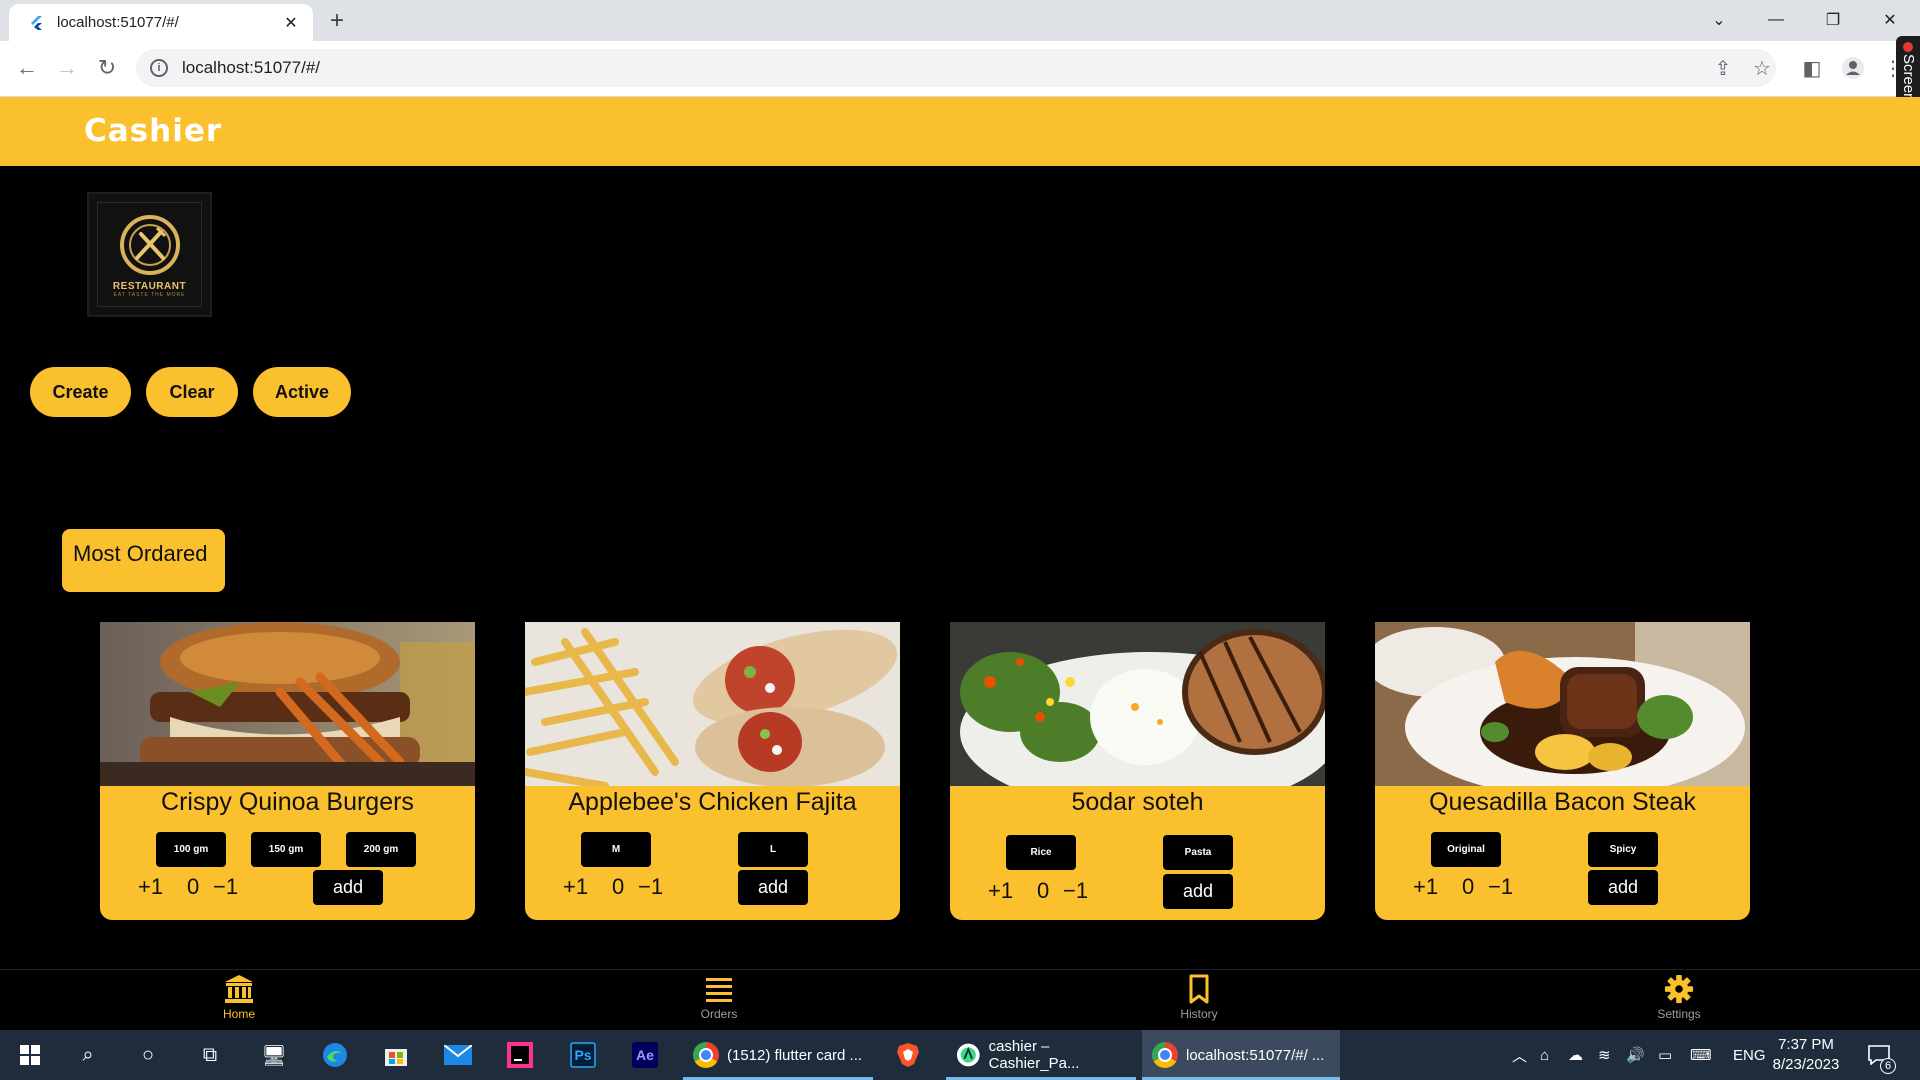 Image resolution: width=1920 pixels, height=1080 pixels. I want to click on logo-brand: RESTAURANT, so click(149, 286).